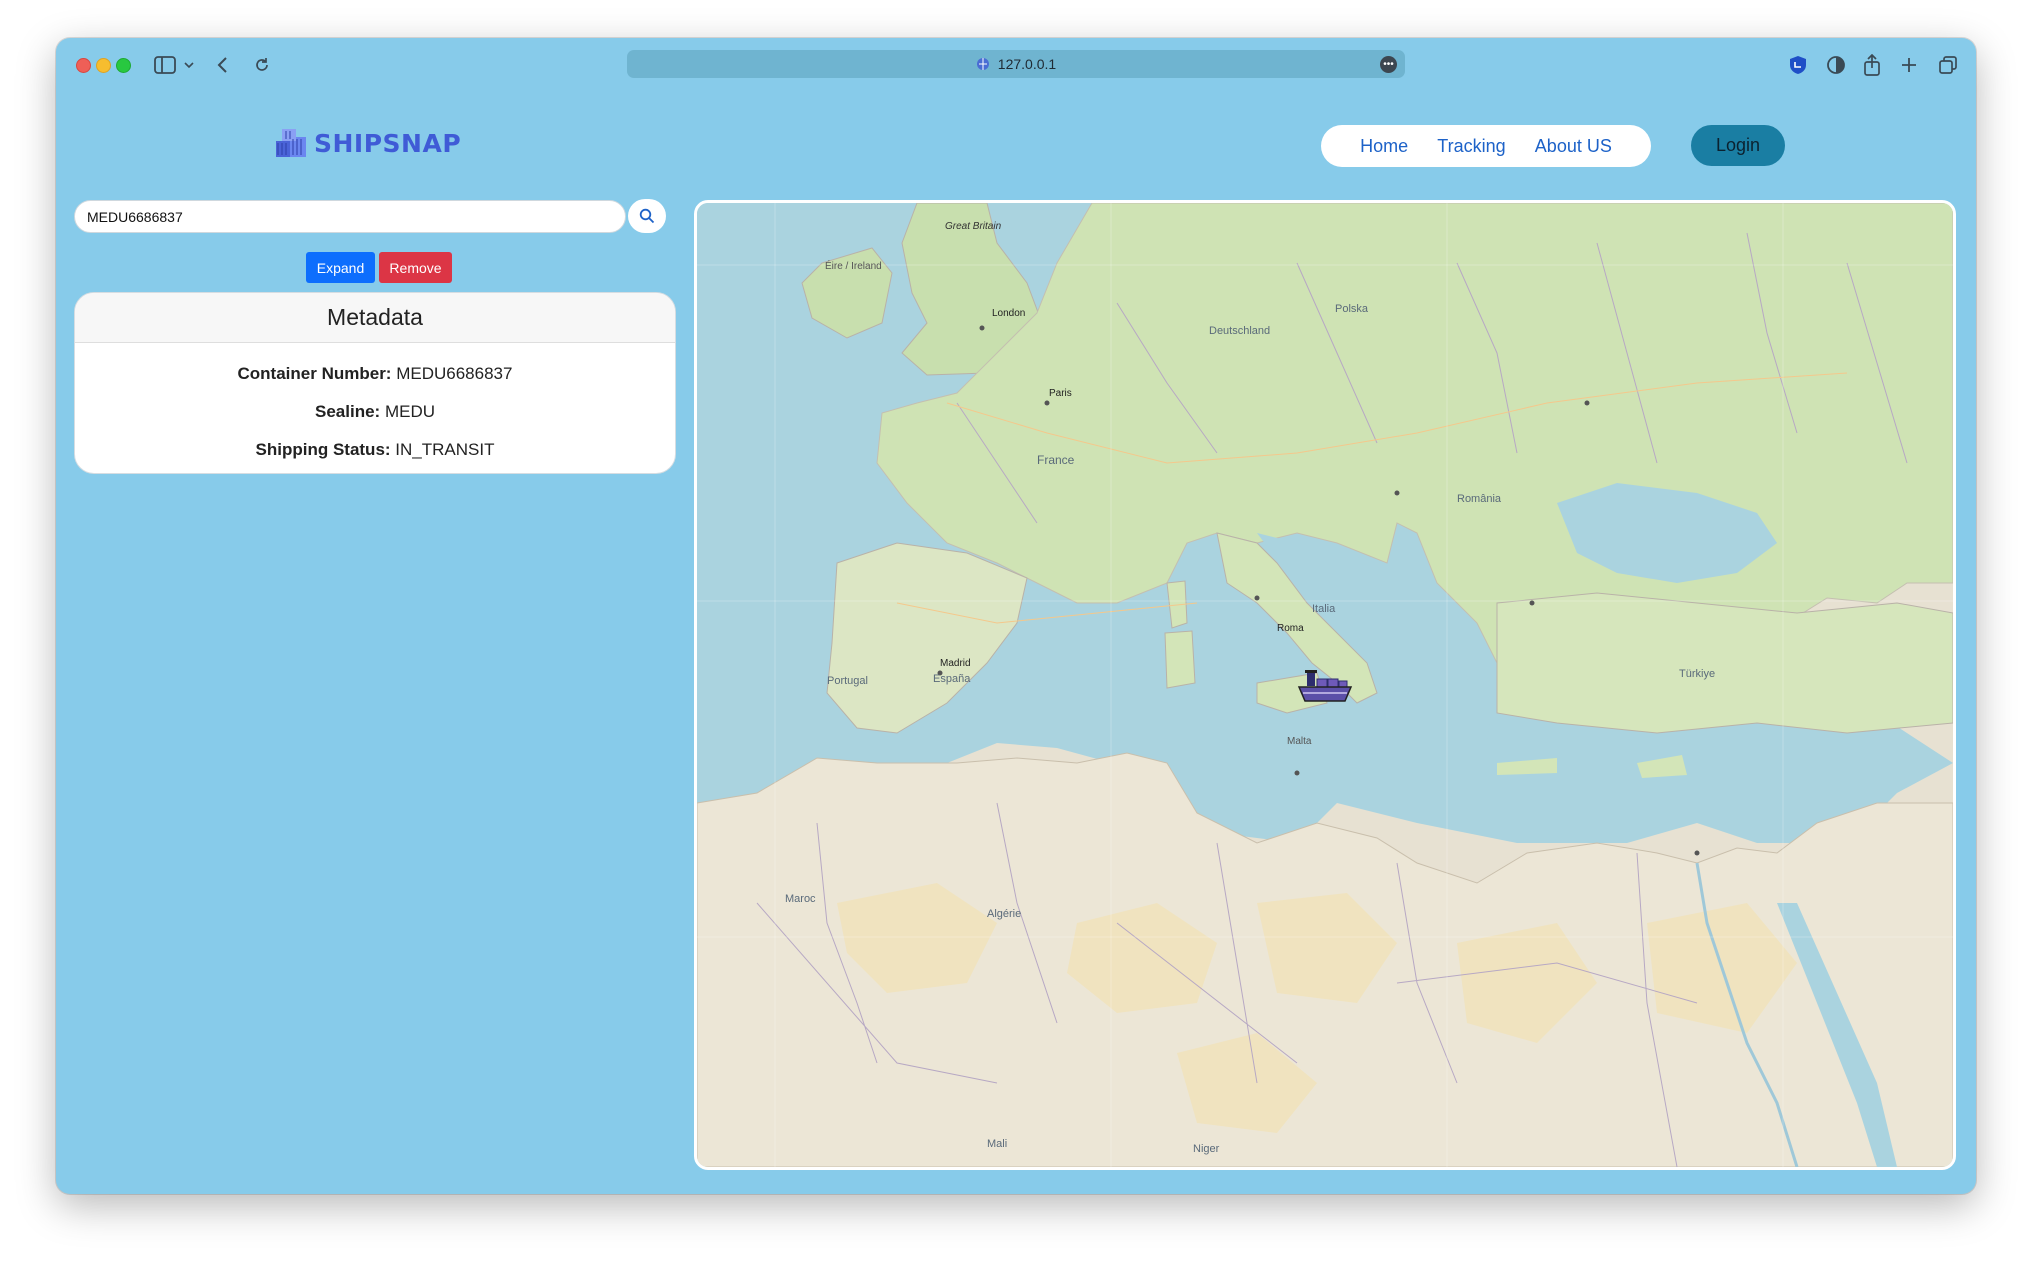 The height and width of the screenshot is (1267, 2032). I want to click on sealine-row: Sealine: MEDU, so click(375, 412).